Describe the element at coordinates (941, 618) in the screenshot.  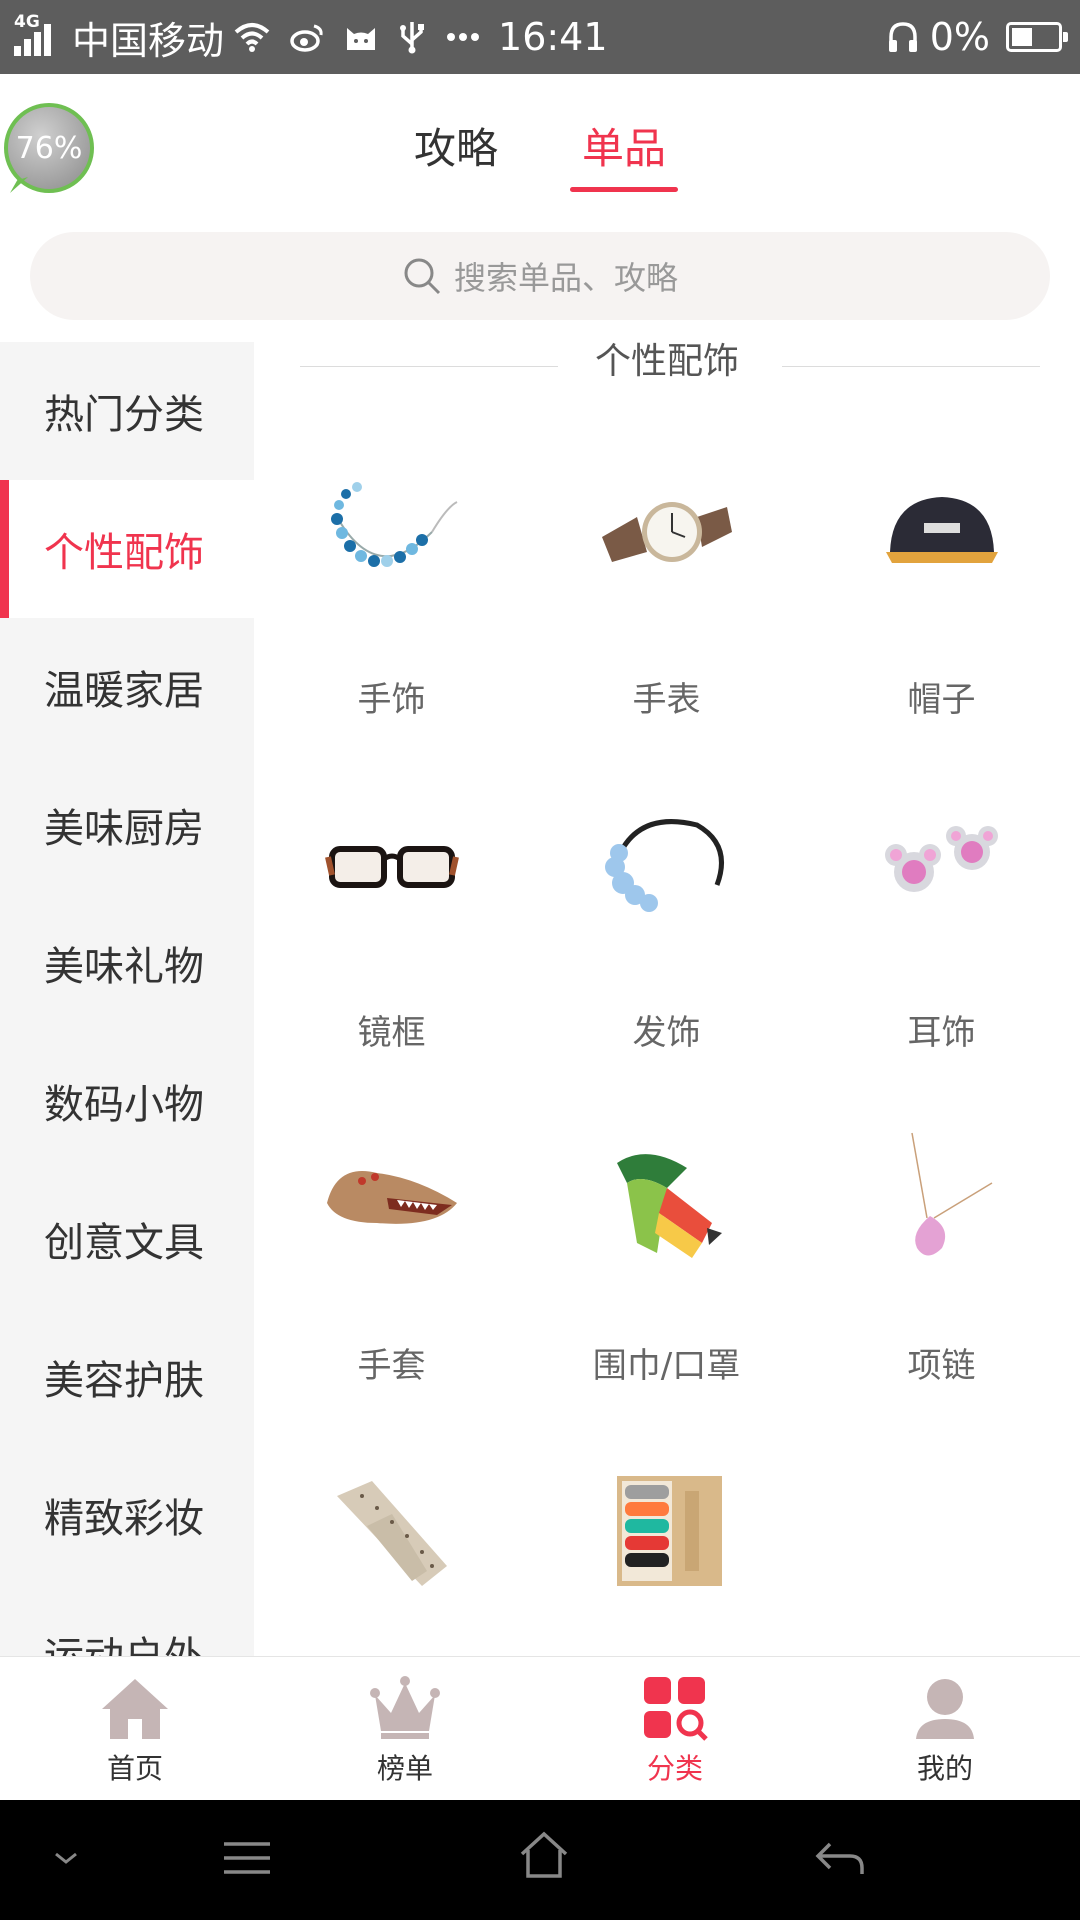
I see `grid-item-cap: 帽子` at that location.